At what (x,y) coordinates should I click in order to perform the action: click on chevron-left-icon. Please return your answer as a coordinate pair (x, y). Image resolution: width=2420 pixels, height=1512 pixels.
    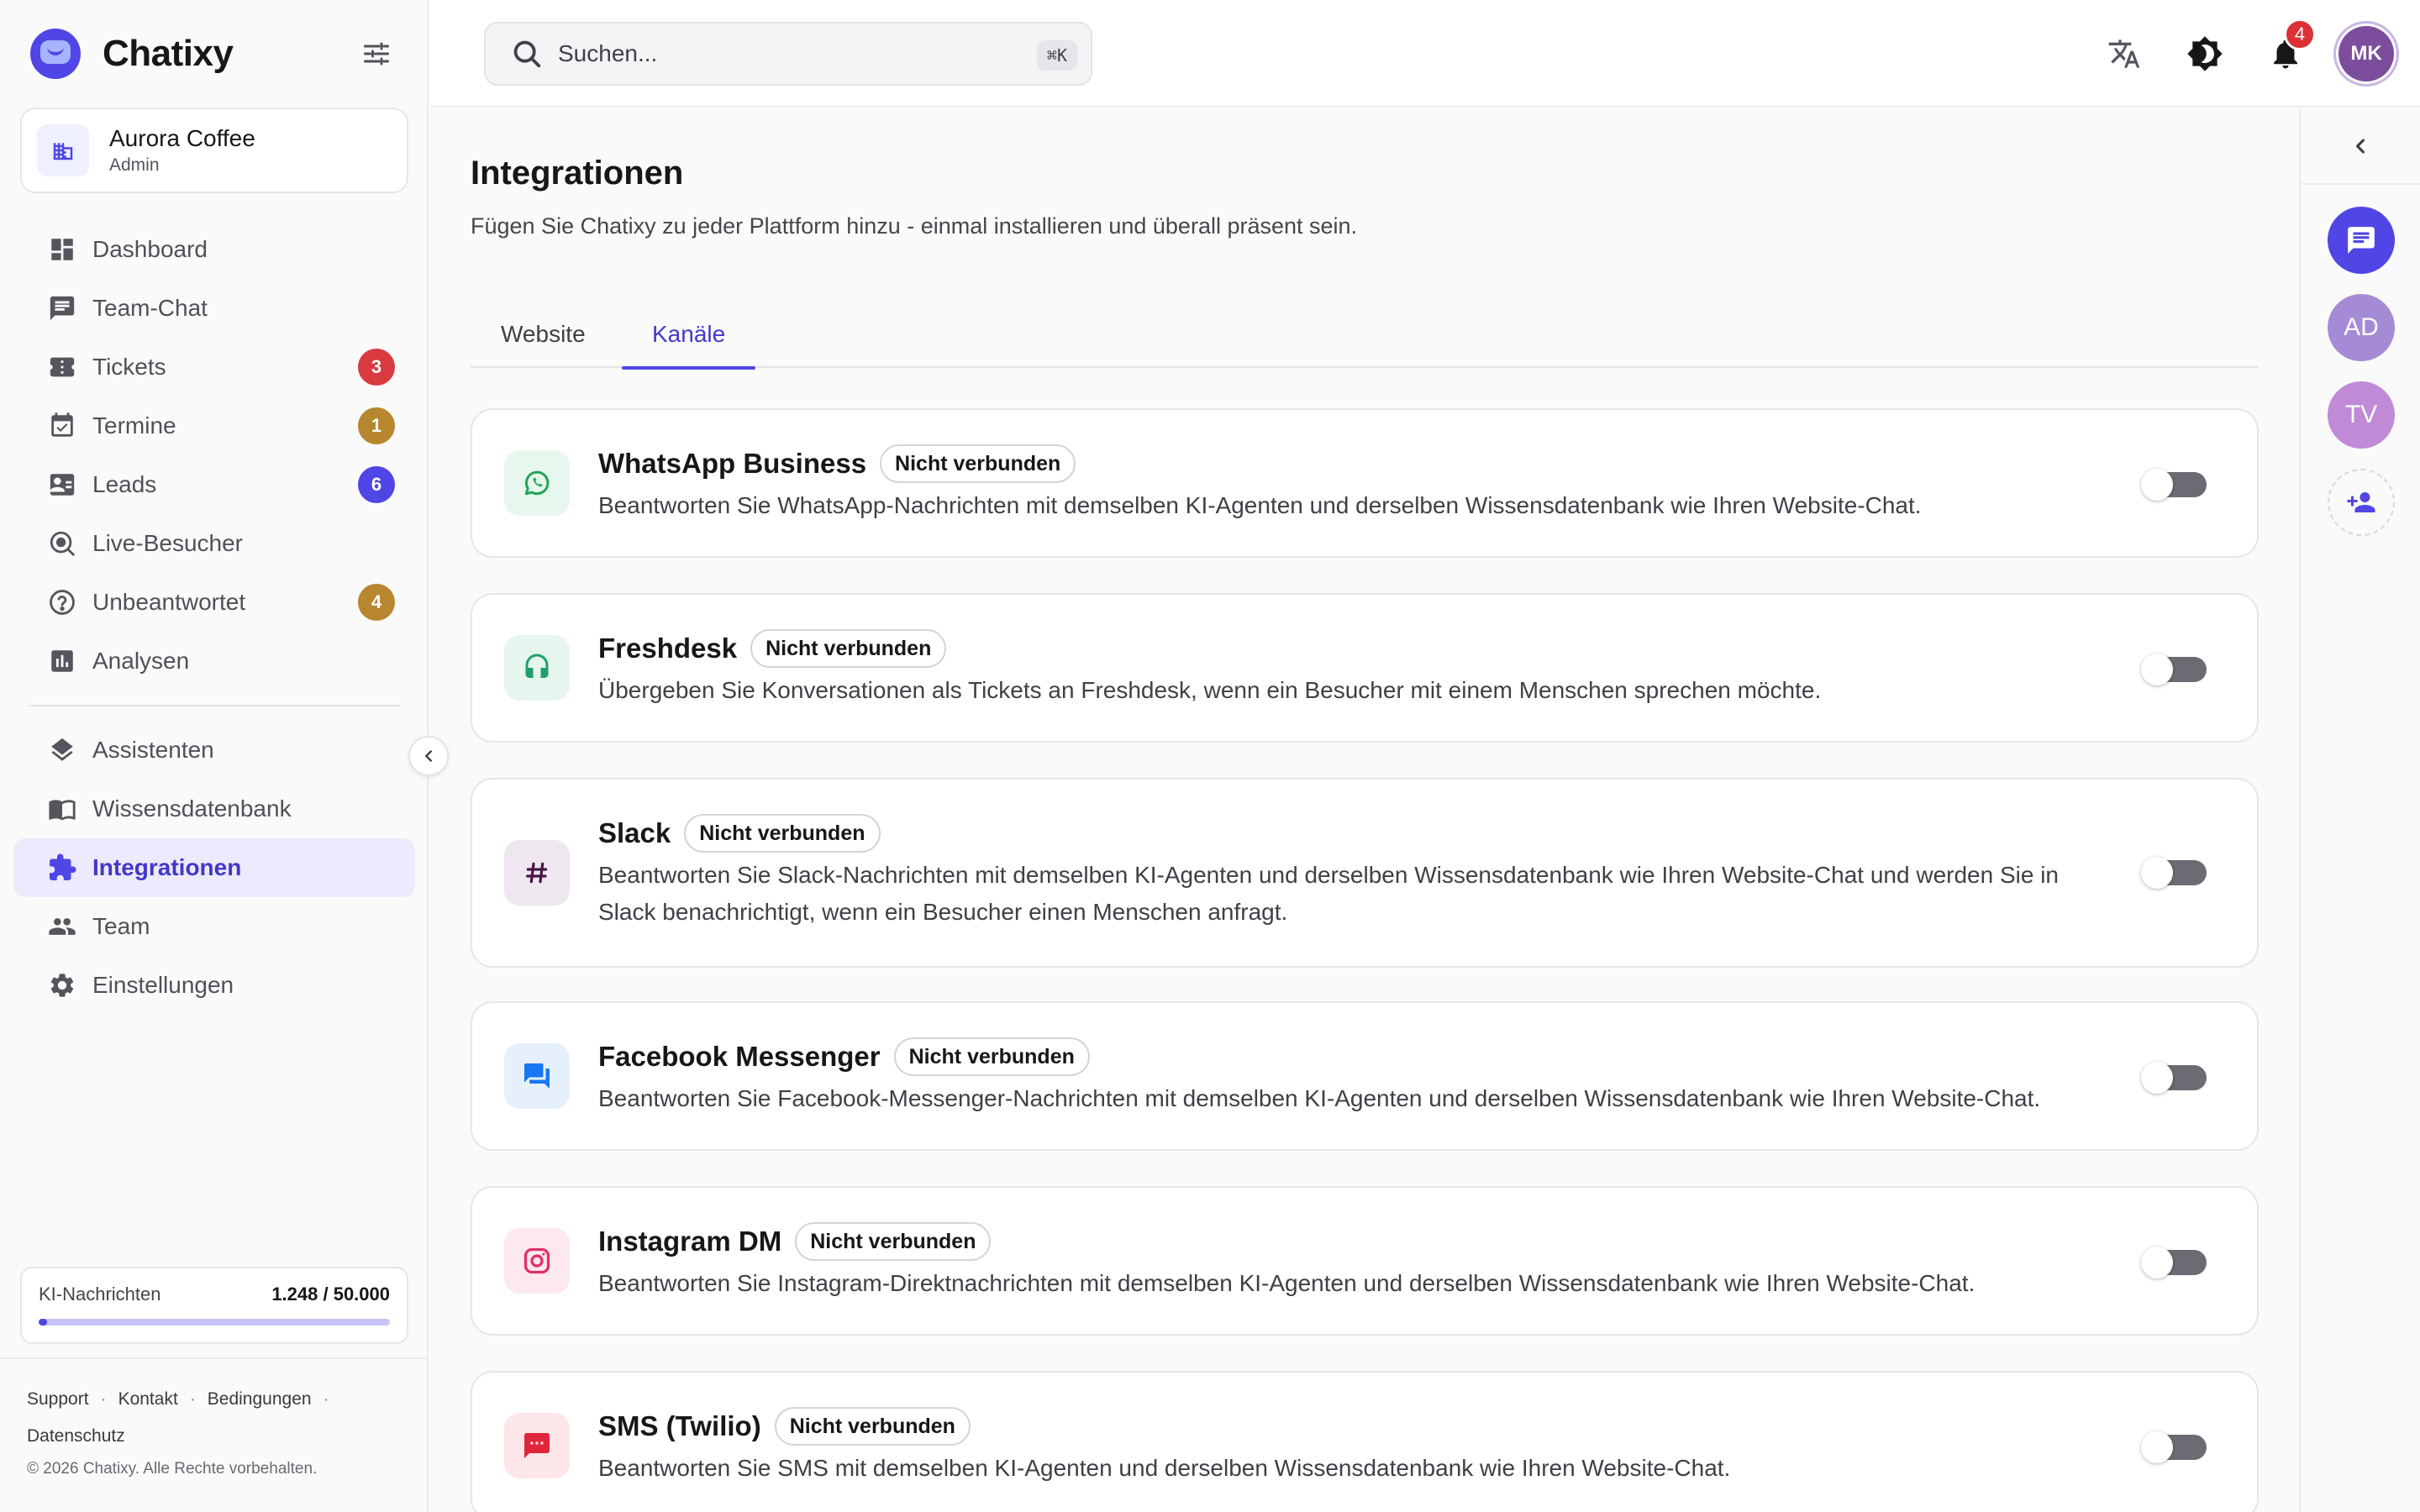
    Looking at the image, I should click on (2360, 146).